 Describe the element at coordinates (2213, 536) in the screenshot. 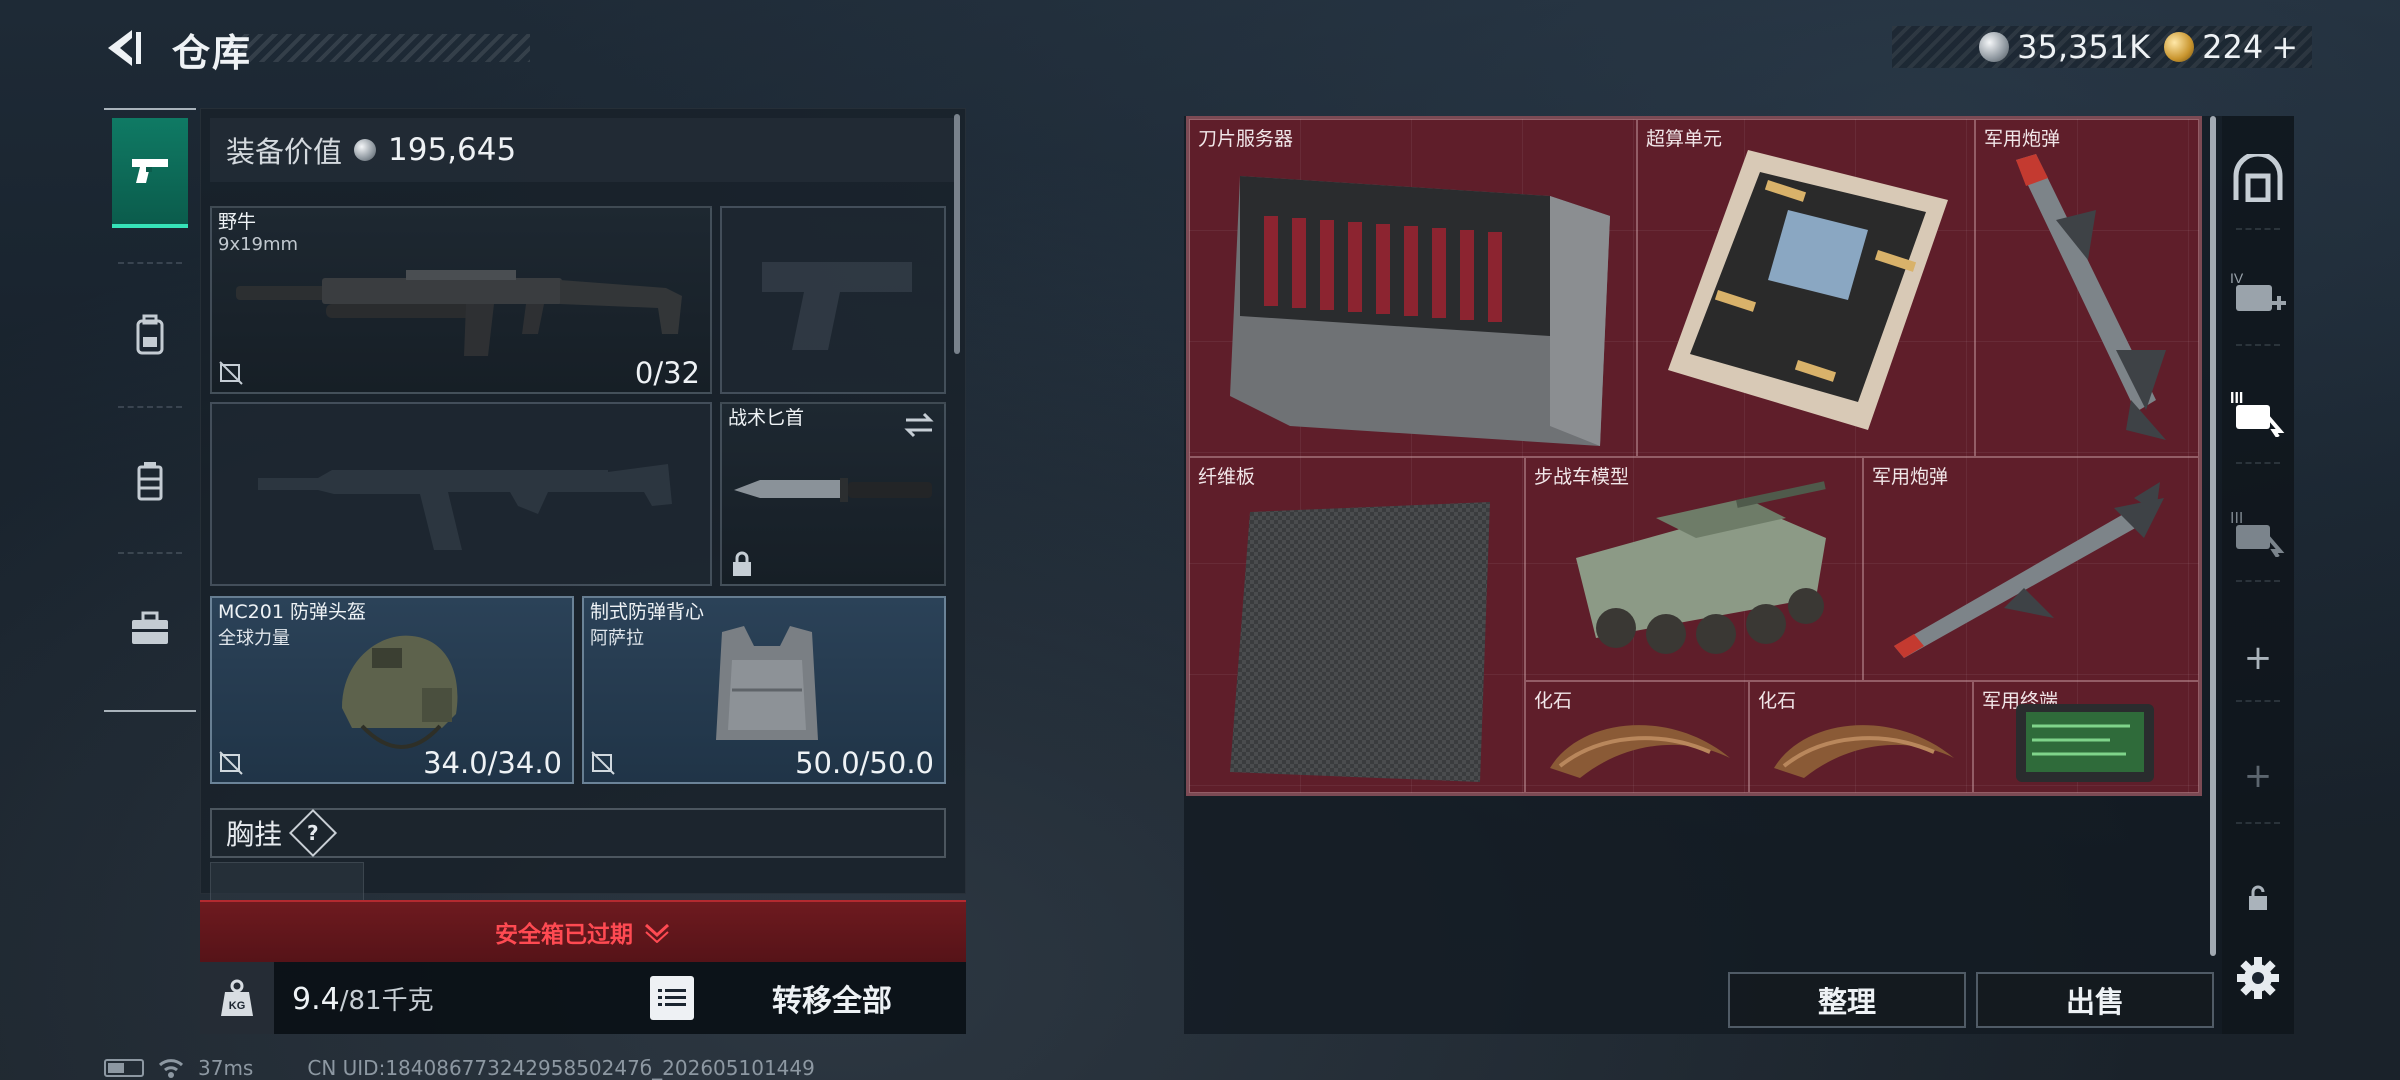

I see `storage-scrollbar` at that location.